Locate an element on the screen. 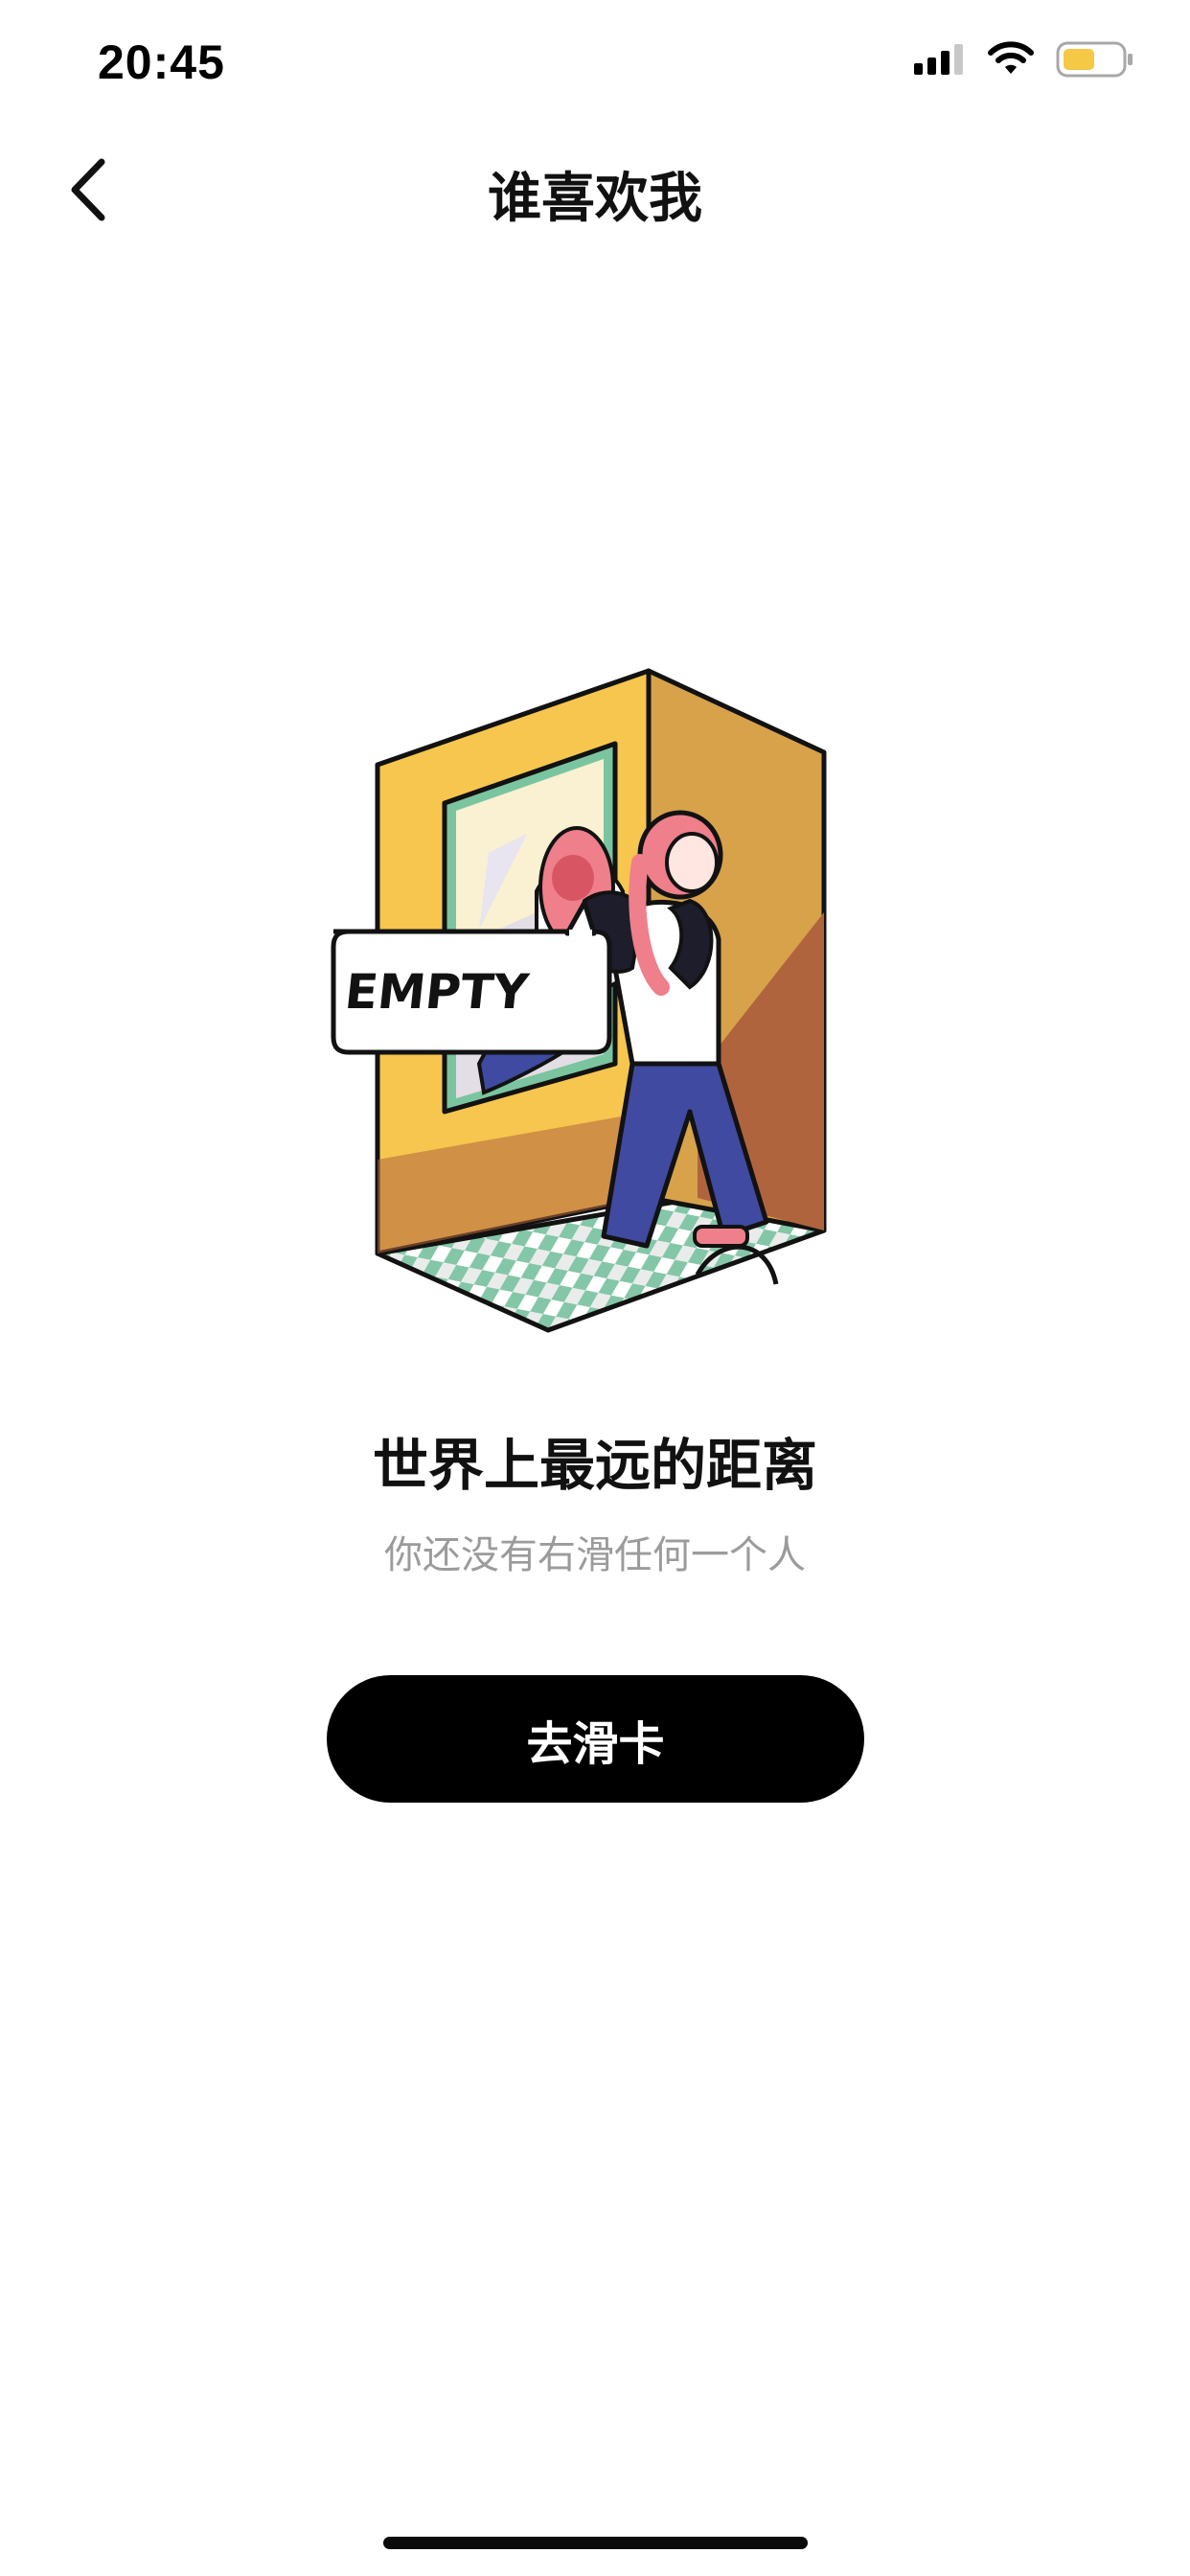 The height and width of the screenshot is (2576, 1190). empty-state-title: 世界上最远的距离 is located at coordinates (594, 1465).